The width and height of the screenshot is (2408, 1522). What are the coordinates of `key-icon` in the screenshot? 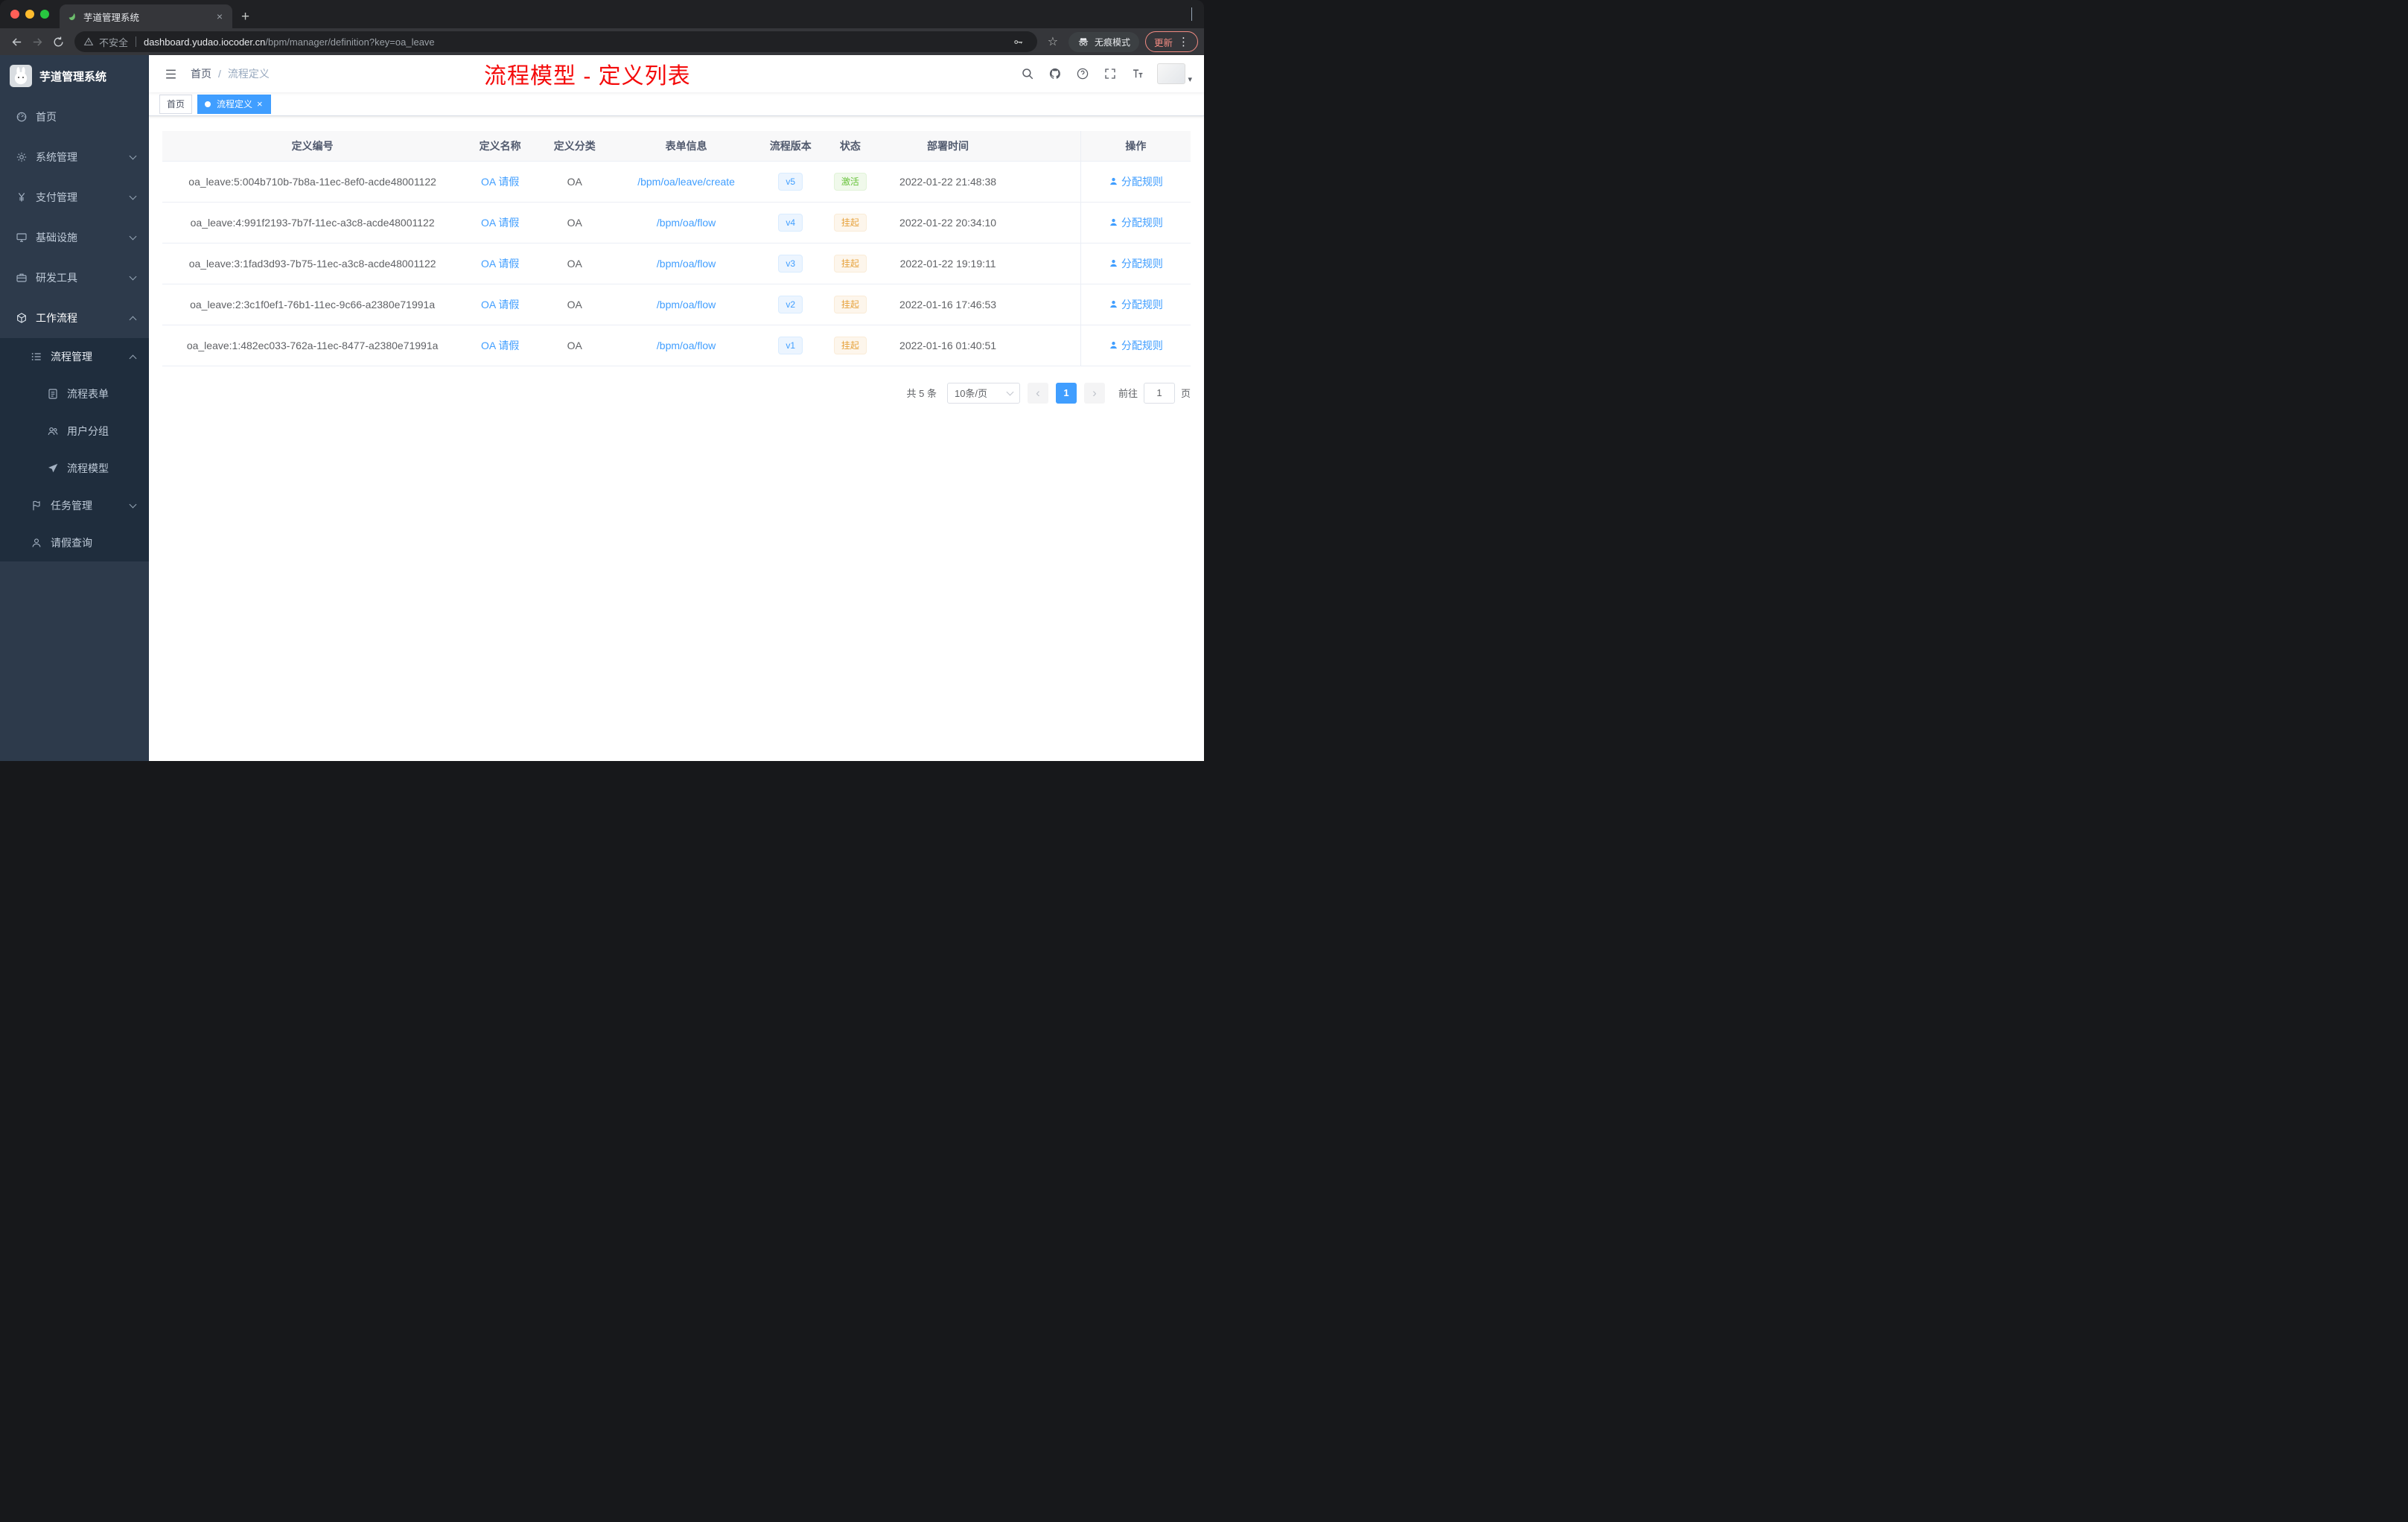 It's located at (1018, 42).